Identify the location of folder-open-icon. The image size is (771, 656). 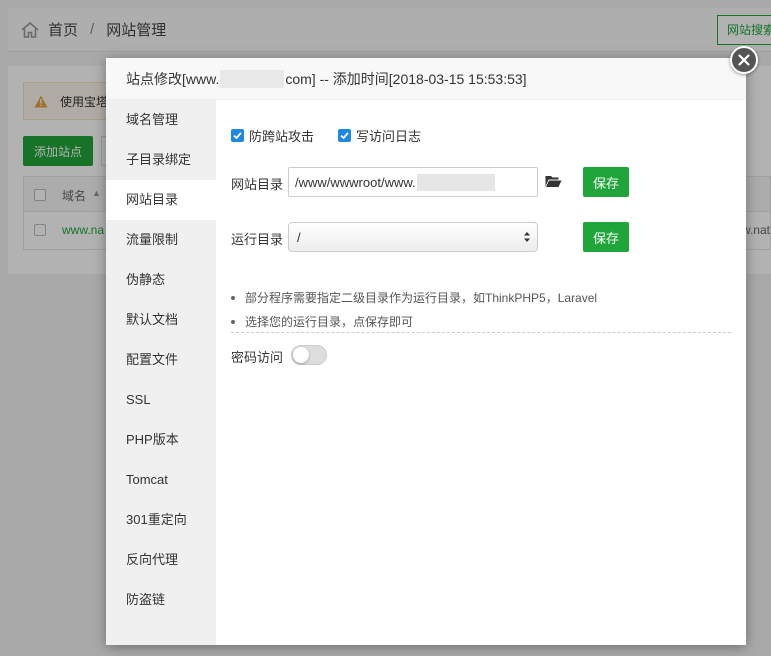
(553, 181).